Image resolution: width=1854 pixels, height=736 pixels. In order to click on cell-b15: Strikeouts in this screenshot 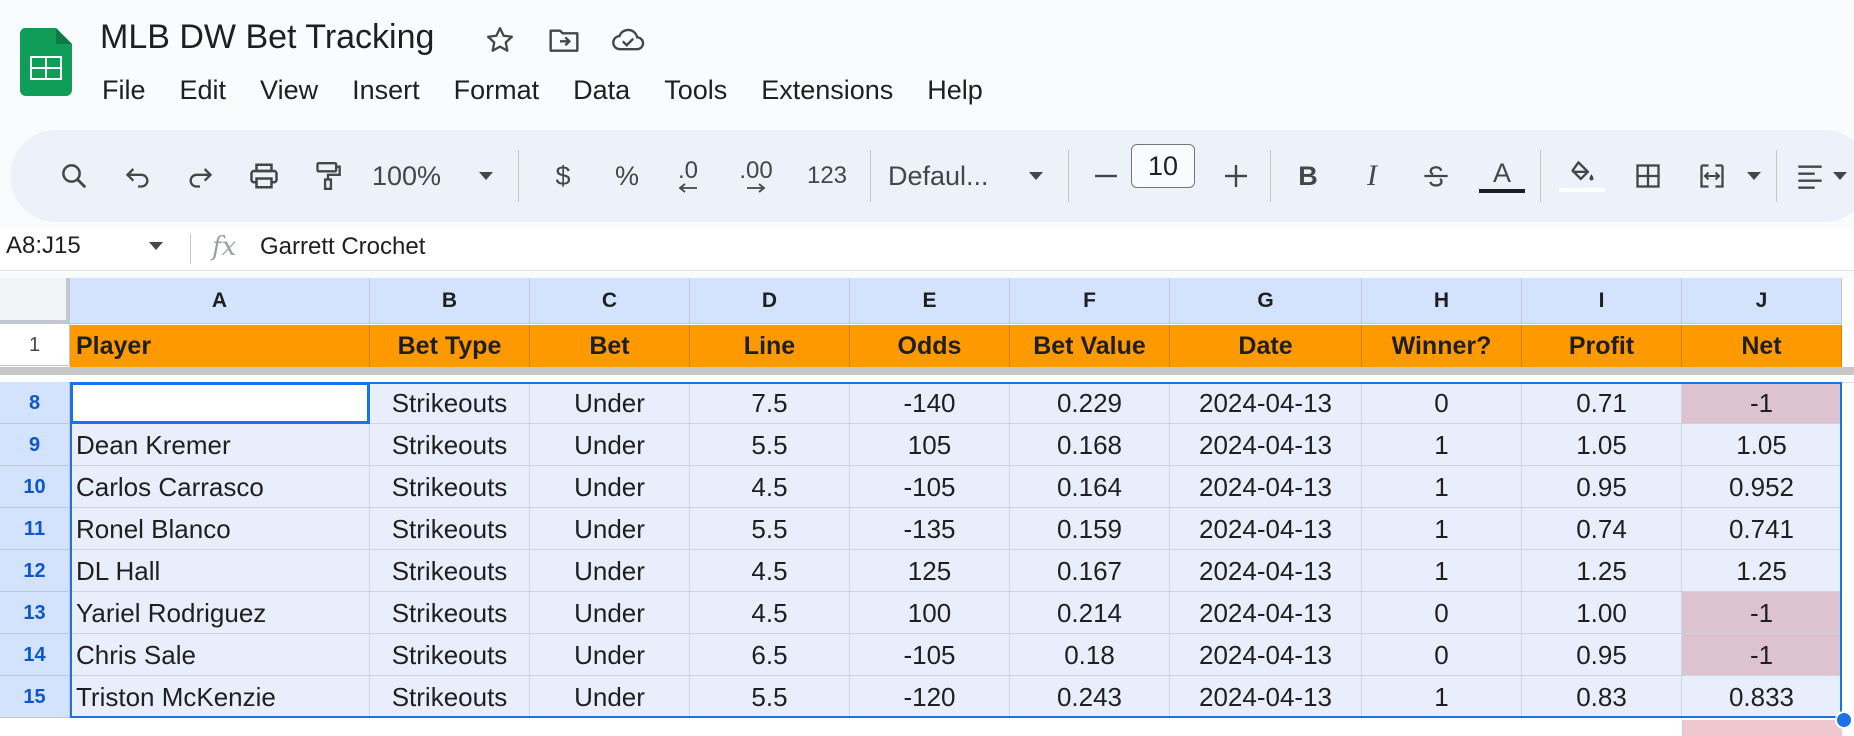, I will do `click(450, 697)`.